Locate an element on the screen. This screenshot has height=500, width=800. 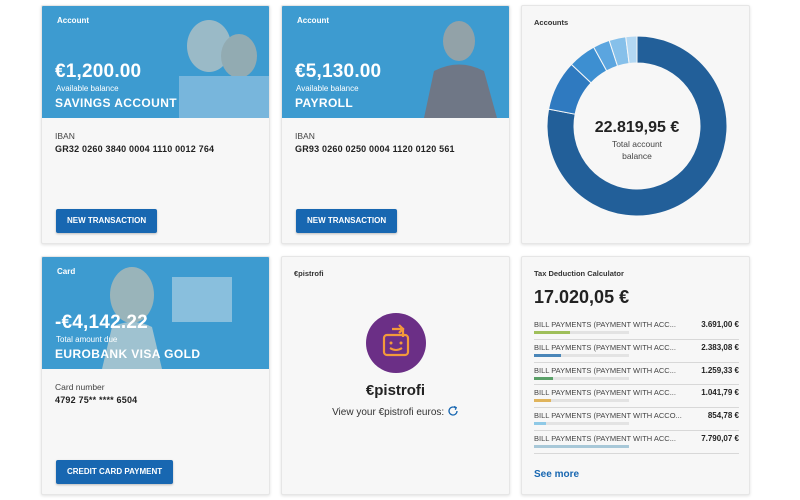
card-number-value: 4792 75** **** 6504 is located at coordinates (96, 400).